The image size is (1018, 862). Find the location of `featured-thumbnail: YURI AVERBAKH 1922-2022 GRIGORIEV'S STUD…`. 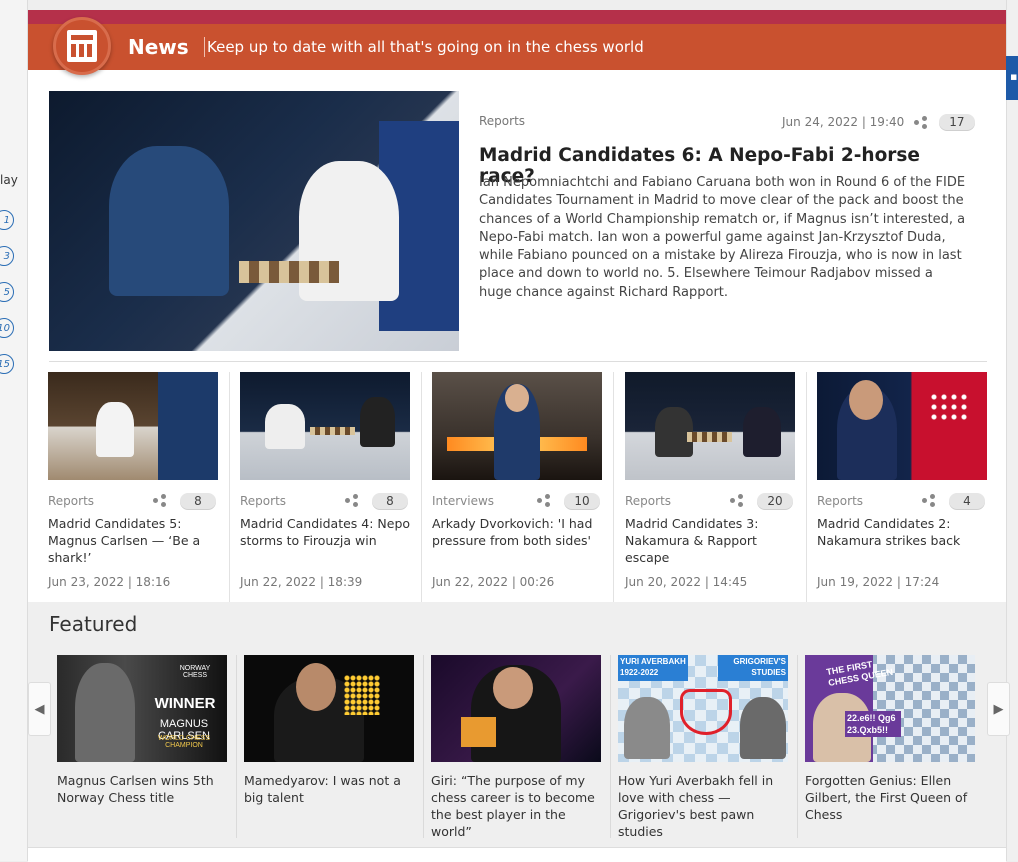

featured-thumbnail: YURI AVERBAKH 1922-2022 GRIGORIEV'S STUD… is located at coordinates (703, 708).